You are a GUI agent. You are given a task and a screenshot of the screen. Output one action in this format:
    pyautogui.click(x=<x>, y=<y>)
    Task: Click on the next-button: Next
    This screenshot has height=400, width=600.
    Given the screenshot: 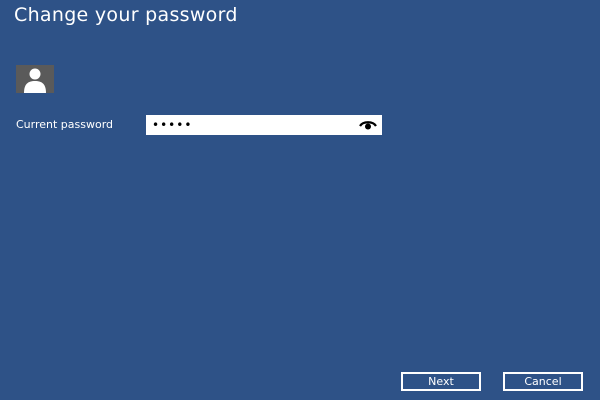 What is the action you would take?
    pyautogui.click(x=441, y=381)
    